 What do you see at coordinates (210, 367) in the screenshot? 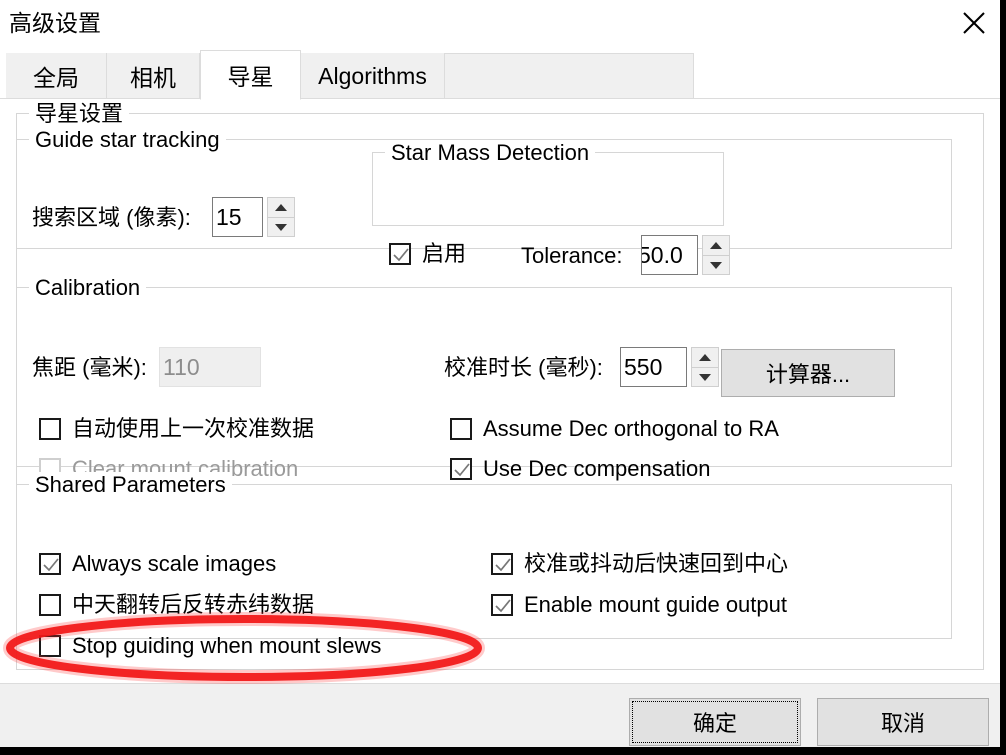
I see `focal-length-input` at bounding box center [210, 367].